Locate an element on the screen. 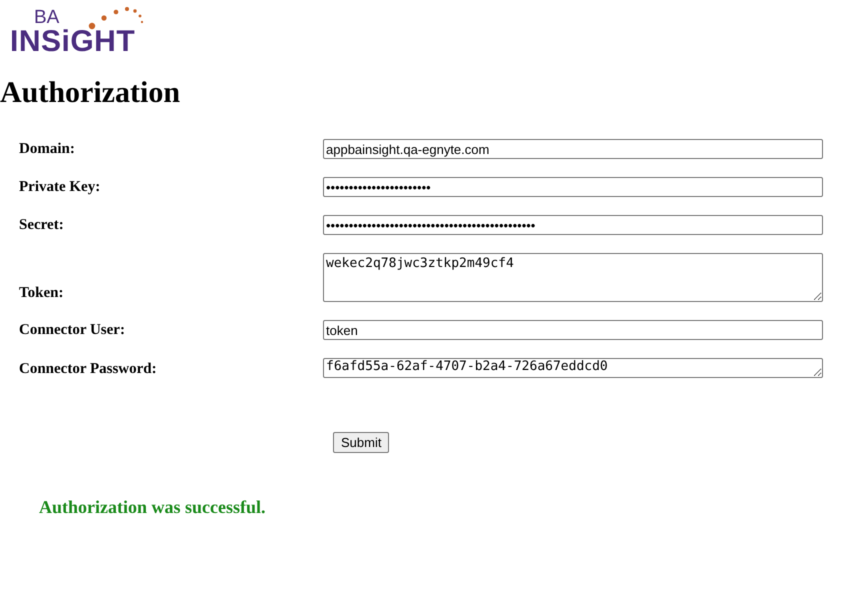 This screenshot has height=598, width=857. field-label: Domain: is located at coordinates (47, 149).